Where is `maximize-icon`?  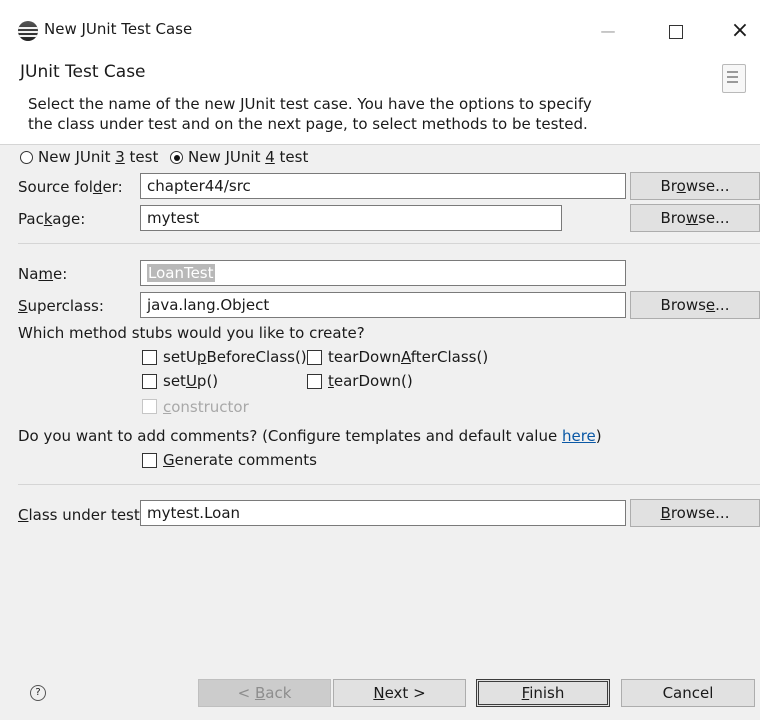 maximize-icon is located at coordinates (676, 31).